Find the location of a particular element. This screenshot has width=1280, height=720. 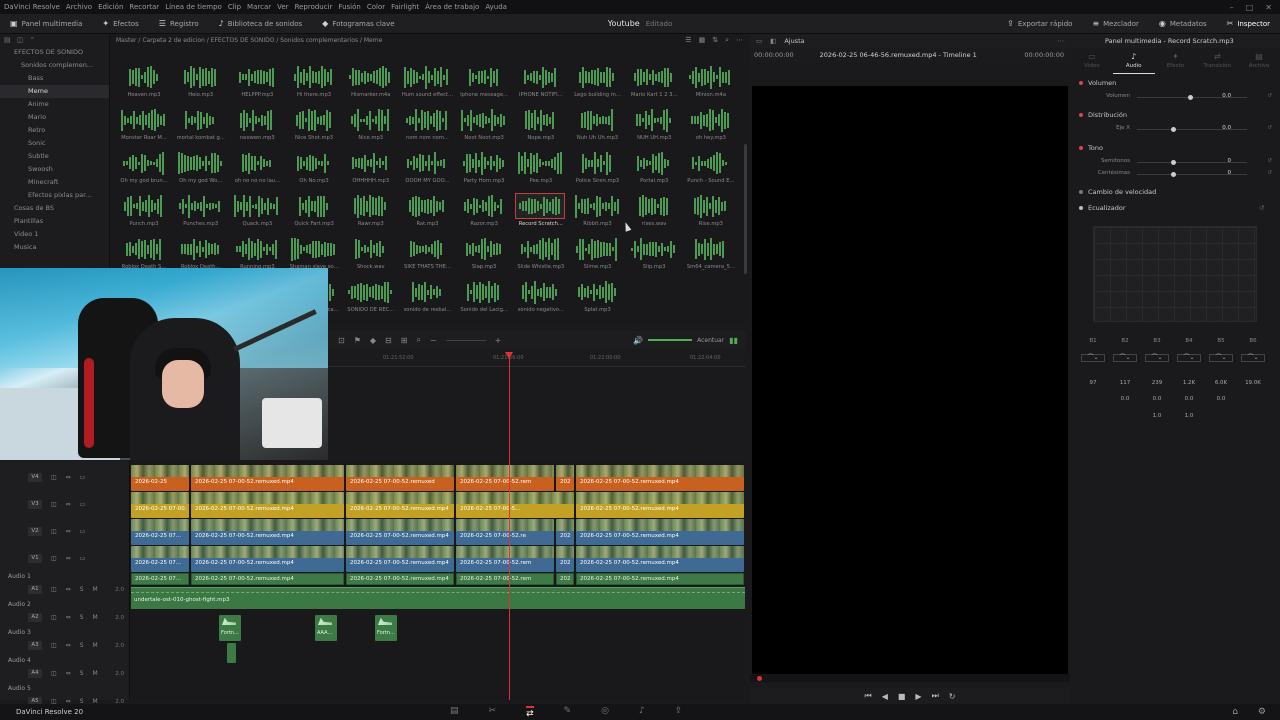

equalizer-graph is located at coordinates (1175, 274).